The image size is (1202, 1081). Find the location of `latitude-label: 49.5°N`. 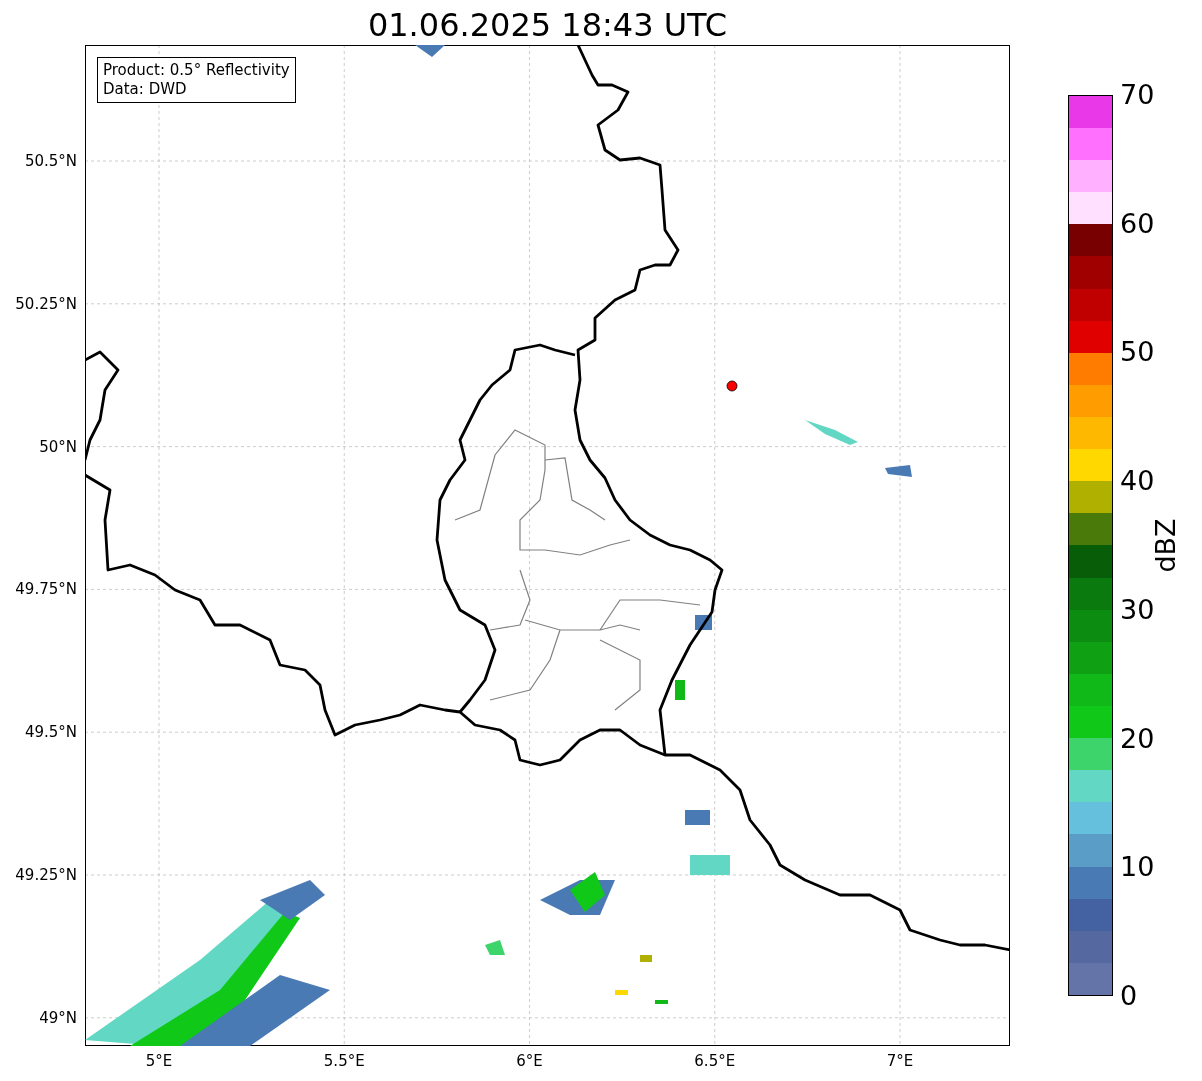

latitude-label: 49.5°N is located at coordinates (50, 732).